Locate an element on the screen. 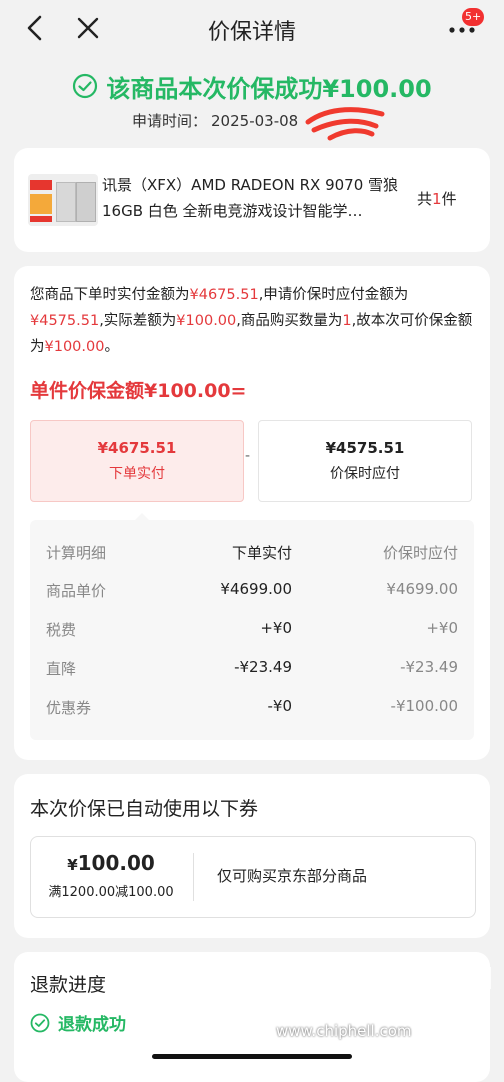 Image resolution: width=504 pixels, height=1082 pixels. order-paid-amount: ¥4675.51 is located at coordinates (137, 448).